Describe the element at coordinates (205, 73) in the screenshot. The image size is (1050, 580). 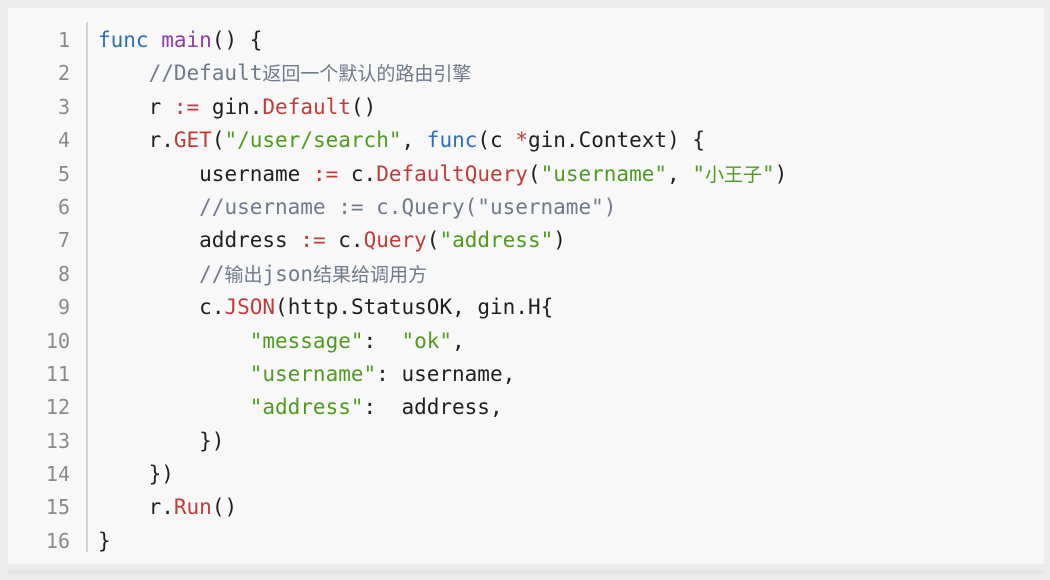
I see `code-token-comment: //Default` at that location.